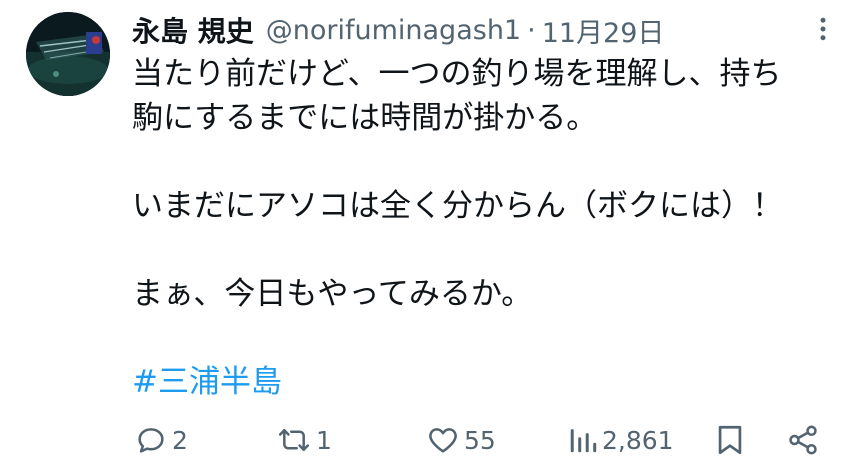 The height and width of the screenshot is (465, 864). What do you see at coordinates (603, 30) in the screenshot?
I see `tweet-date: 11月29日` at bounding box center [603, 30].